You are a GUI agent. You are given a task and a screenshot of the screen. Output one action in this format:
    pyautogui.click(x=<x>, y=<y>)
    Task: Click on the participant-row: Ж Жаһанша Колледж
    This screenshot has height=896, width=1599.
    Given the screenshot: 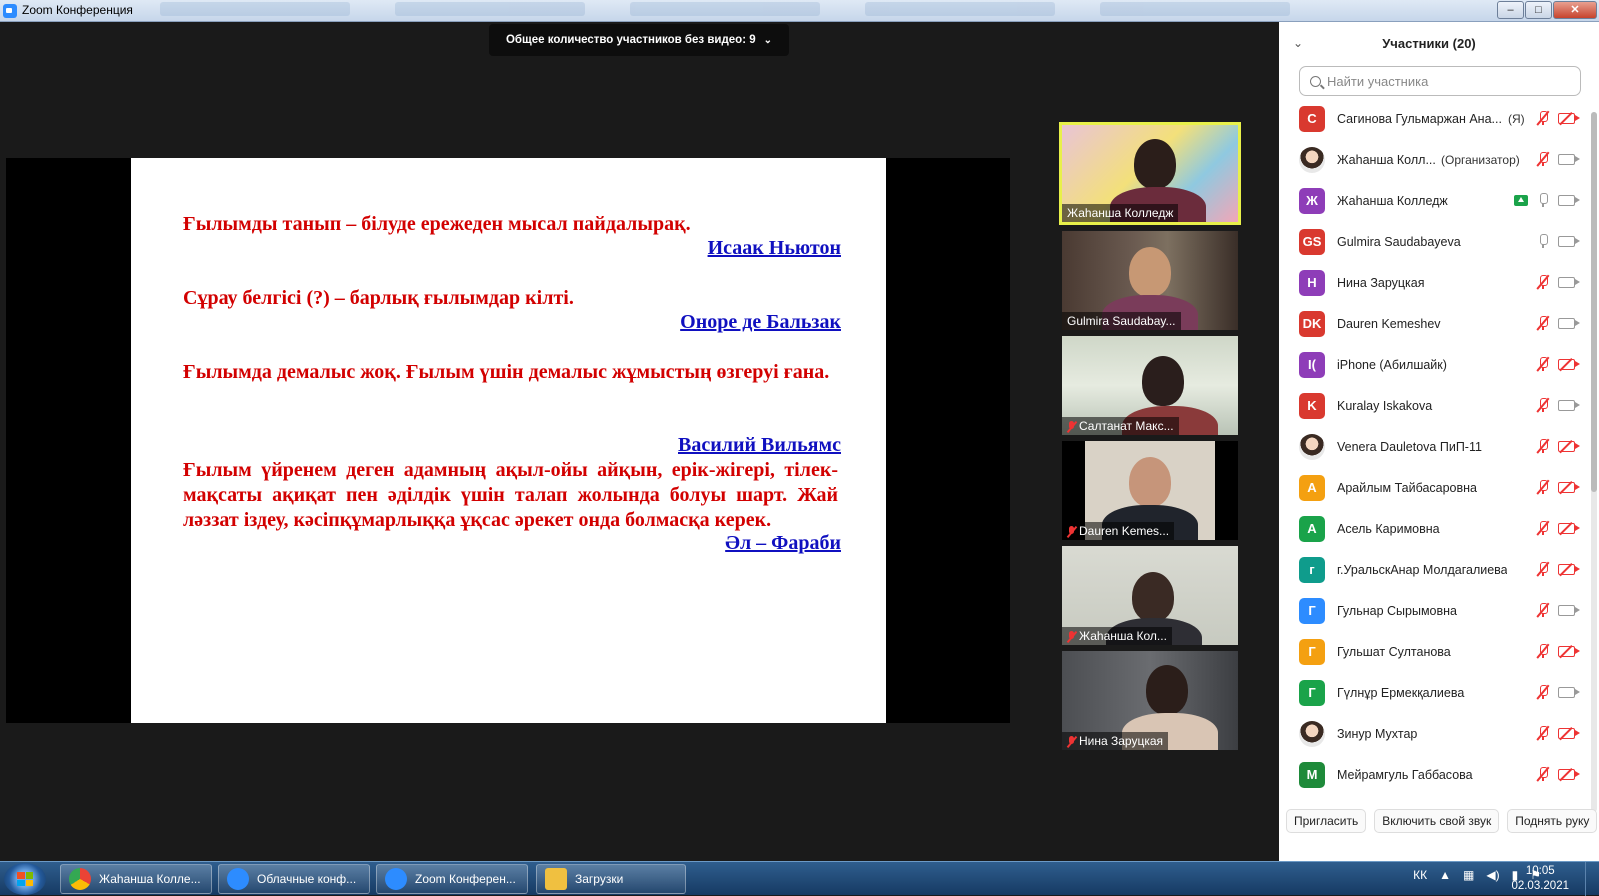 What is the action you would take?
    pyautogui.click(x=1433, y=200)
    